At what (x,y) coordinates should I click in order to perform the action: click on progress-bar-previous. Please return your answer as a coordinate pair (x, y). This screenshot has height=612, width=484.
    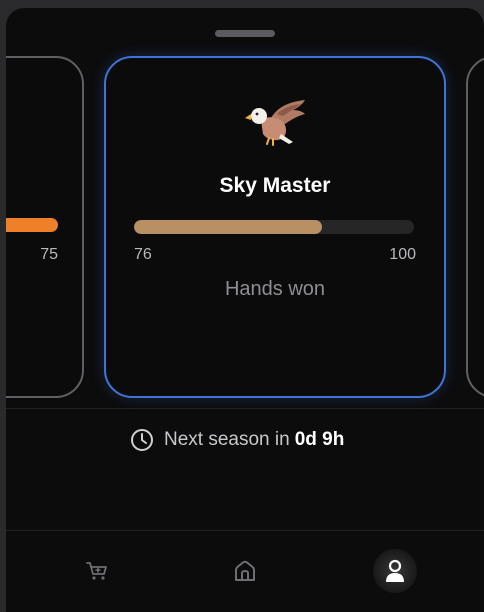
    Looking at the image, I should click on (32, 225).